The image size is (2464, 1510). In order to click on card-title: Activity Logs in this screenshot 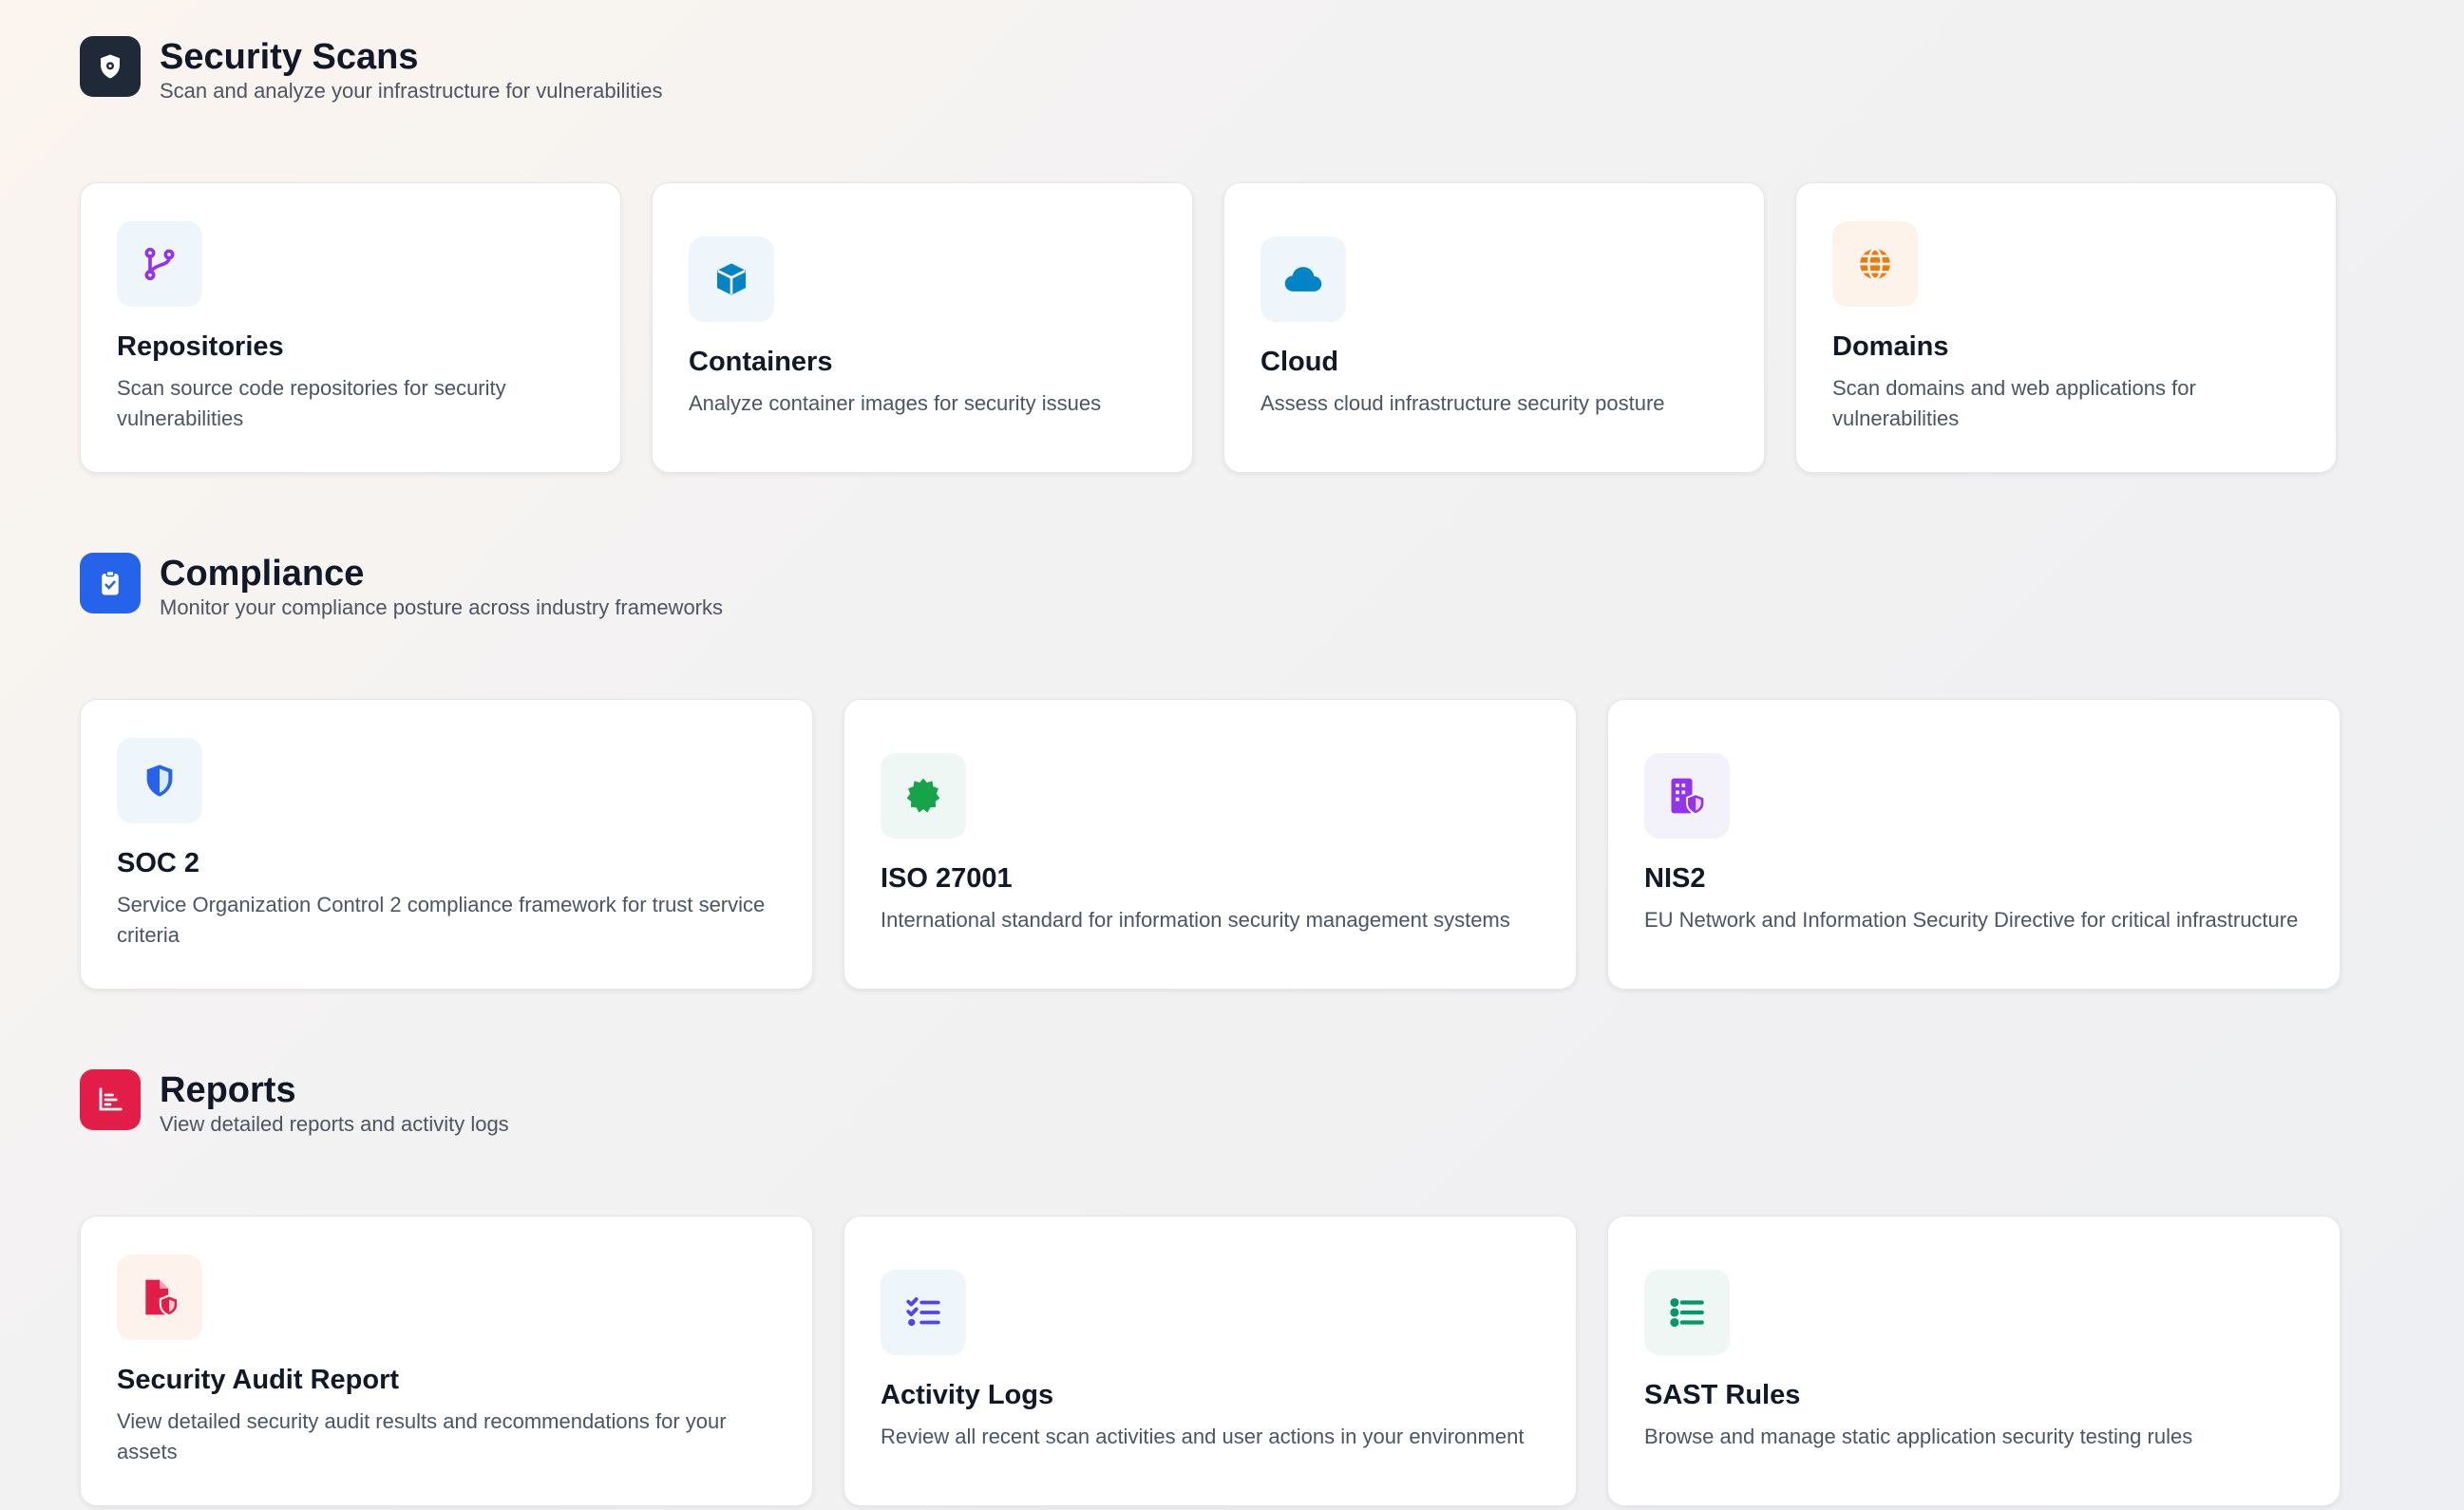, I will do `click(967, 1395)`.